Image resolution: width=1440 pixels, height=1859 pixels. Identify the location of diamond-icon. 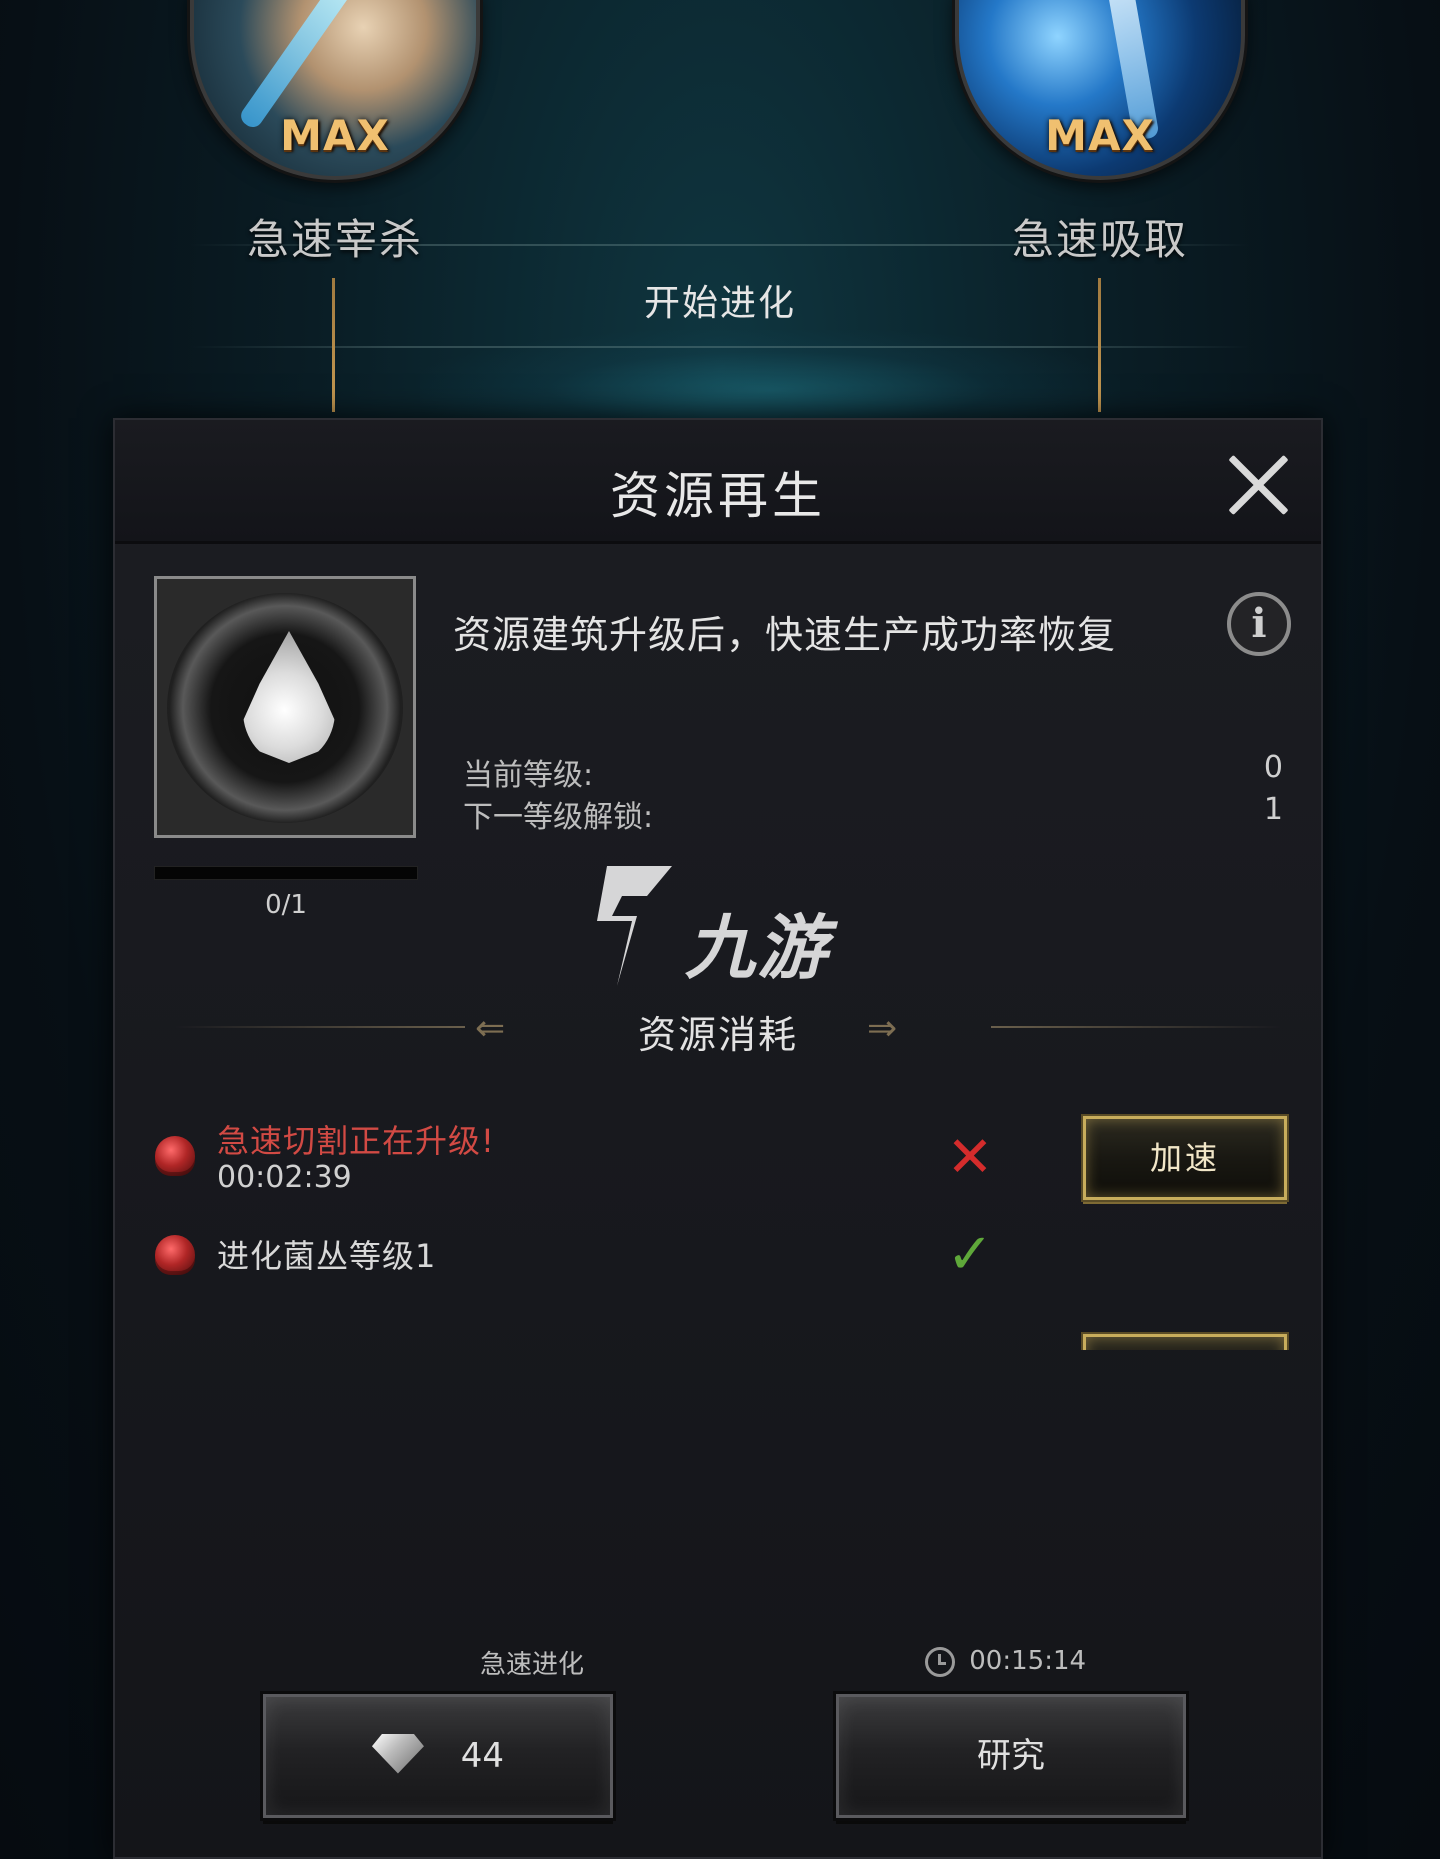
(397, 1753).